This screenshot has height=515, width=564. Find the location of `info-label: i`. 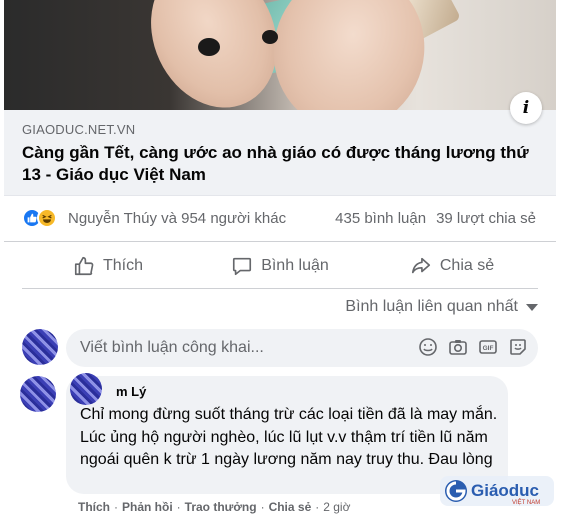

info-label: i is located at coordinates (526, 108).